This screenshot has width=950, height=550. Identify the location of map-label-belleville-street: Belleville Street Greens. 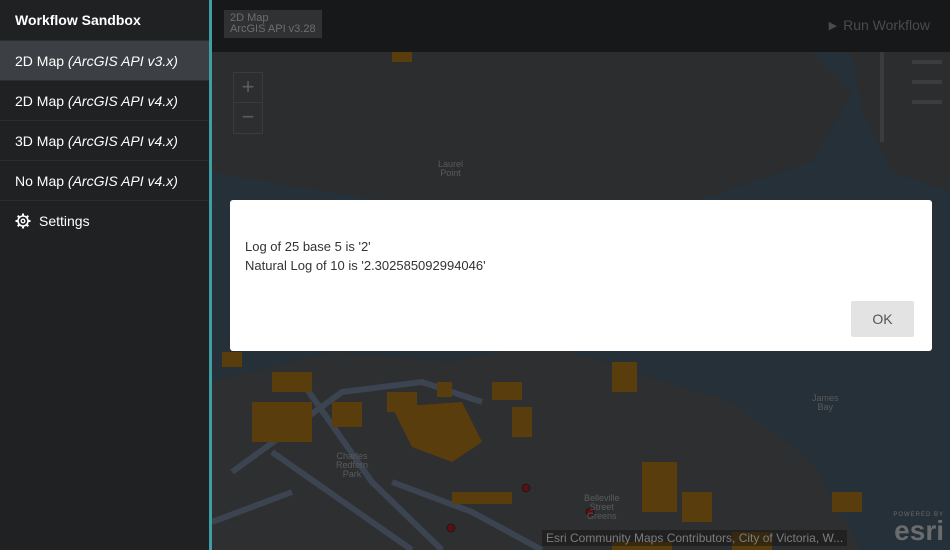
(602, 507).